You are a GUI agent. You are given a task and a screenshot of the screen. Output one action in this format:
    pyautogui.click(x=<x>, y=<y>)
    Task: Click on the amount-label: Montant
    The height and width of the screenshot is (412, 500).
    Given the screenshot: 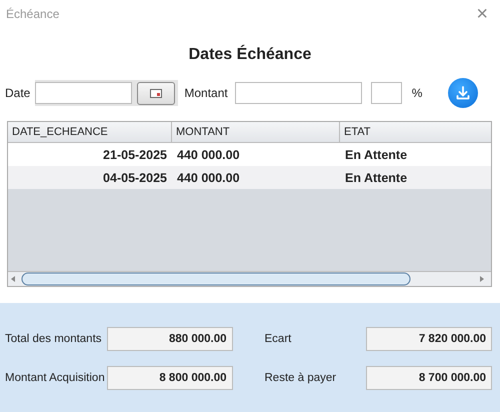 What is the action you would take?
    pyautogui.click(x=206, y=93)
    